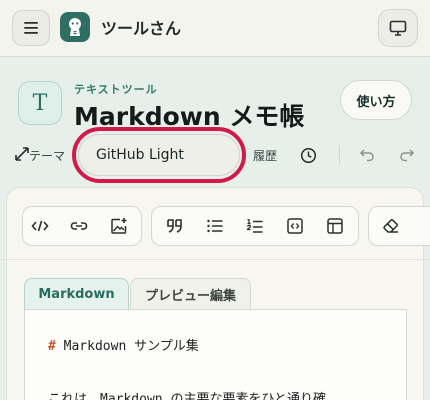  I want to click on editor-line-text: Markdown サンプル集, so click(127, 346).